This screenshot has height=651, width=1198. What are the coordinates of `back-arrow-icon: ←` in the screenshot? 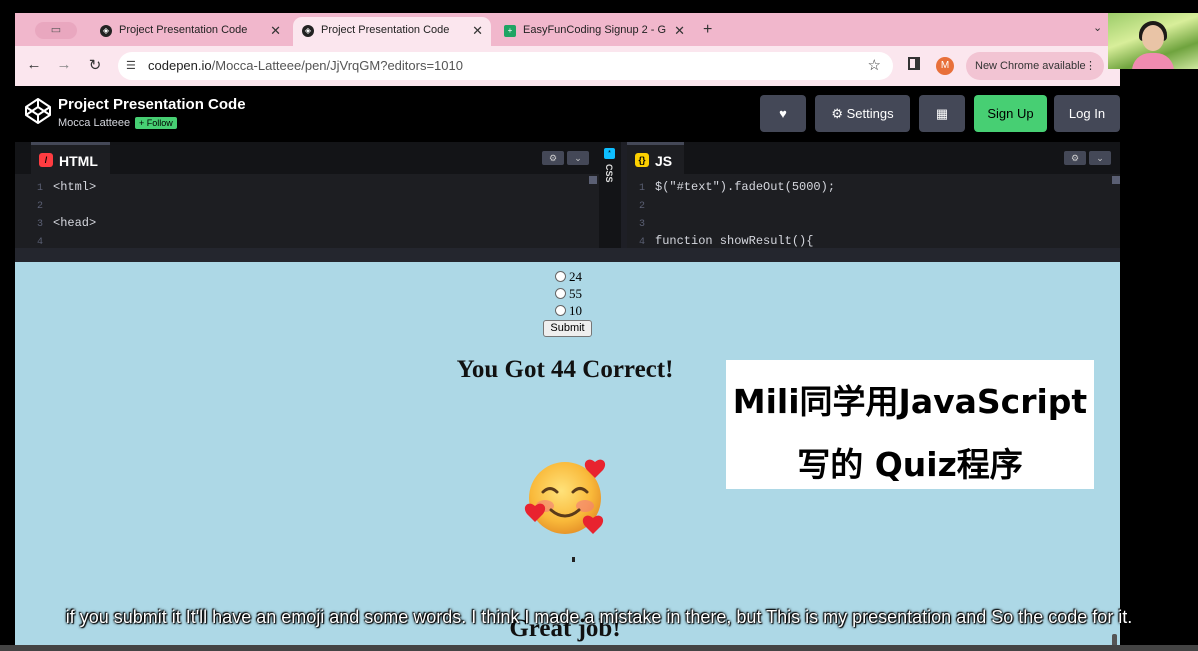 It's located at (34, 64).